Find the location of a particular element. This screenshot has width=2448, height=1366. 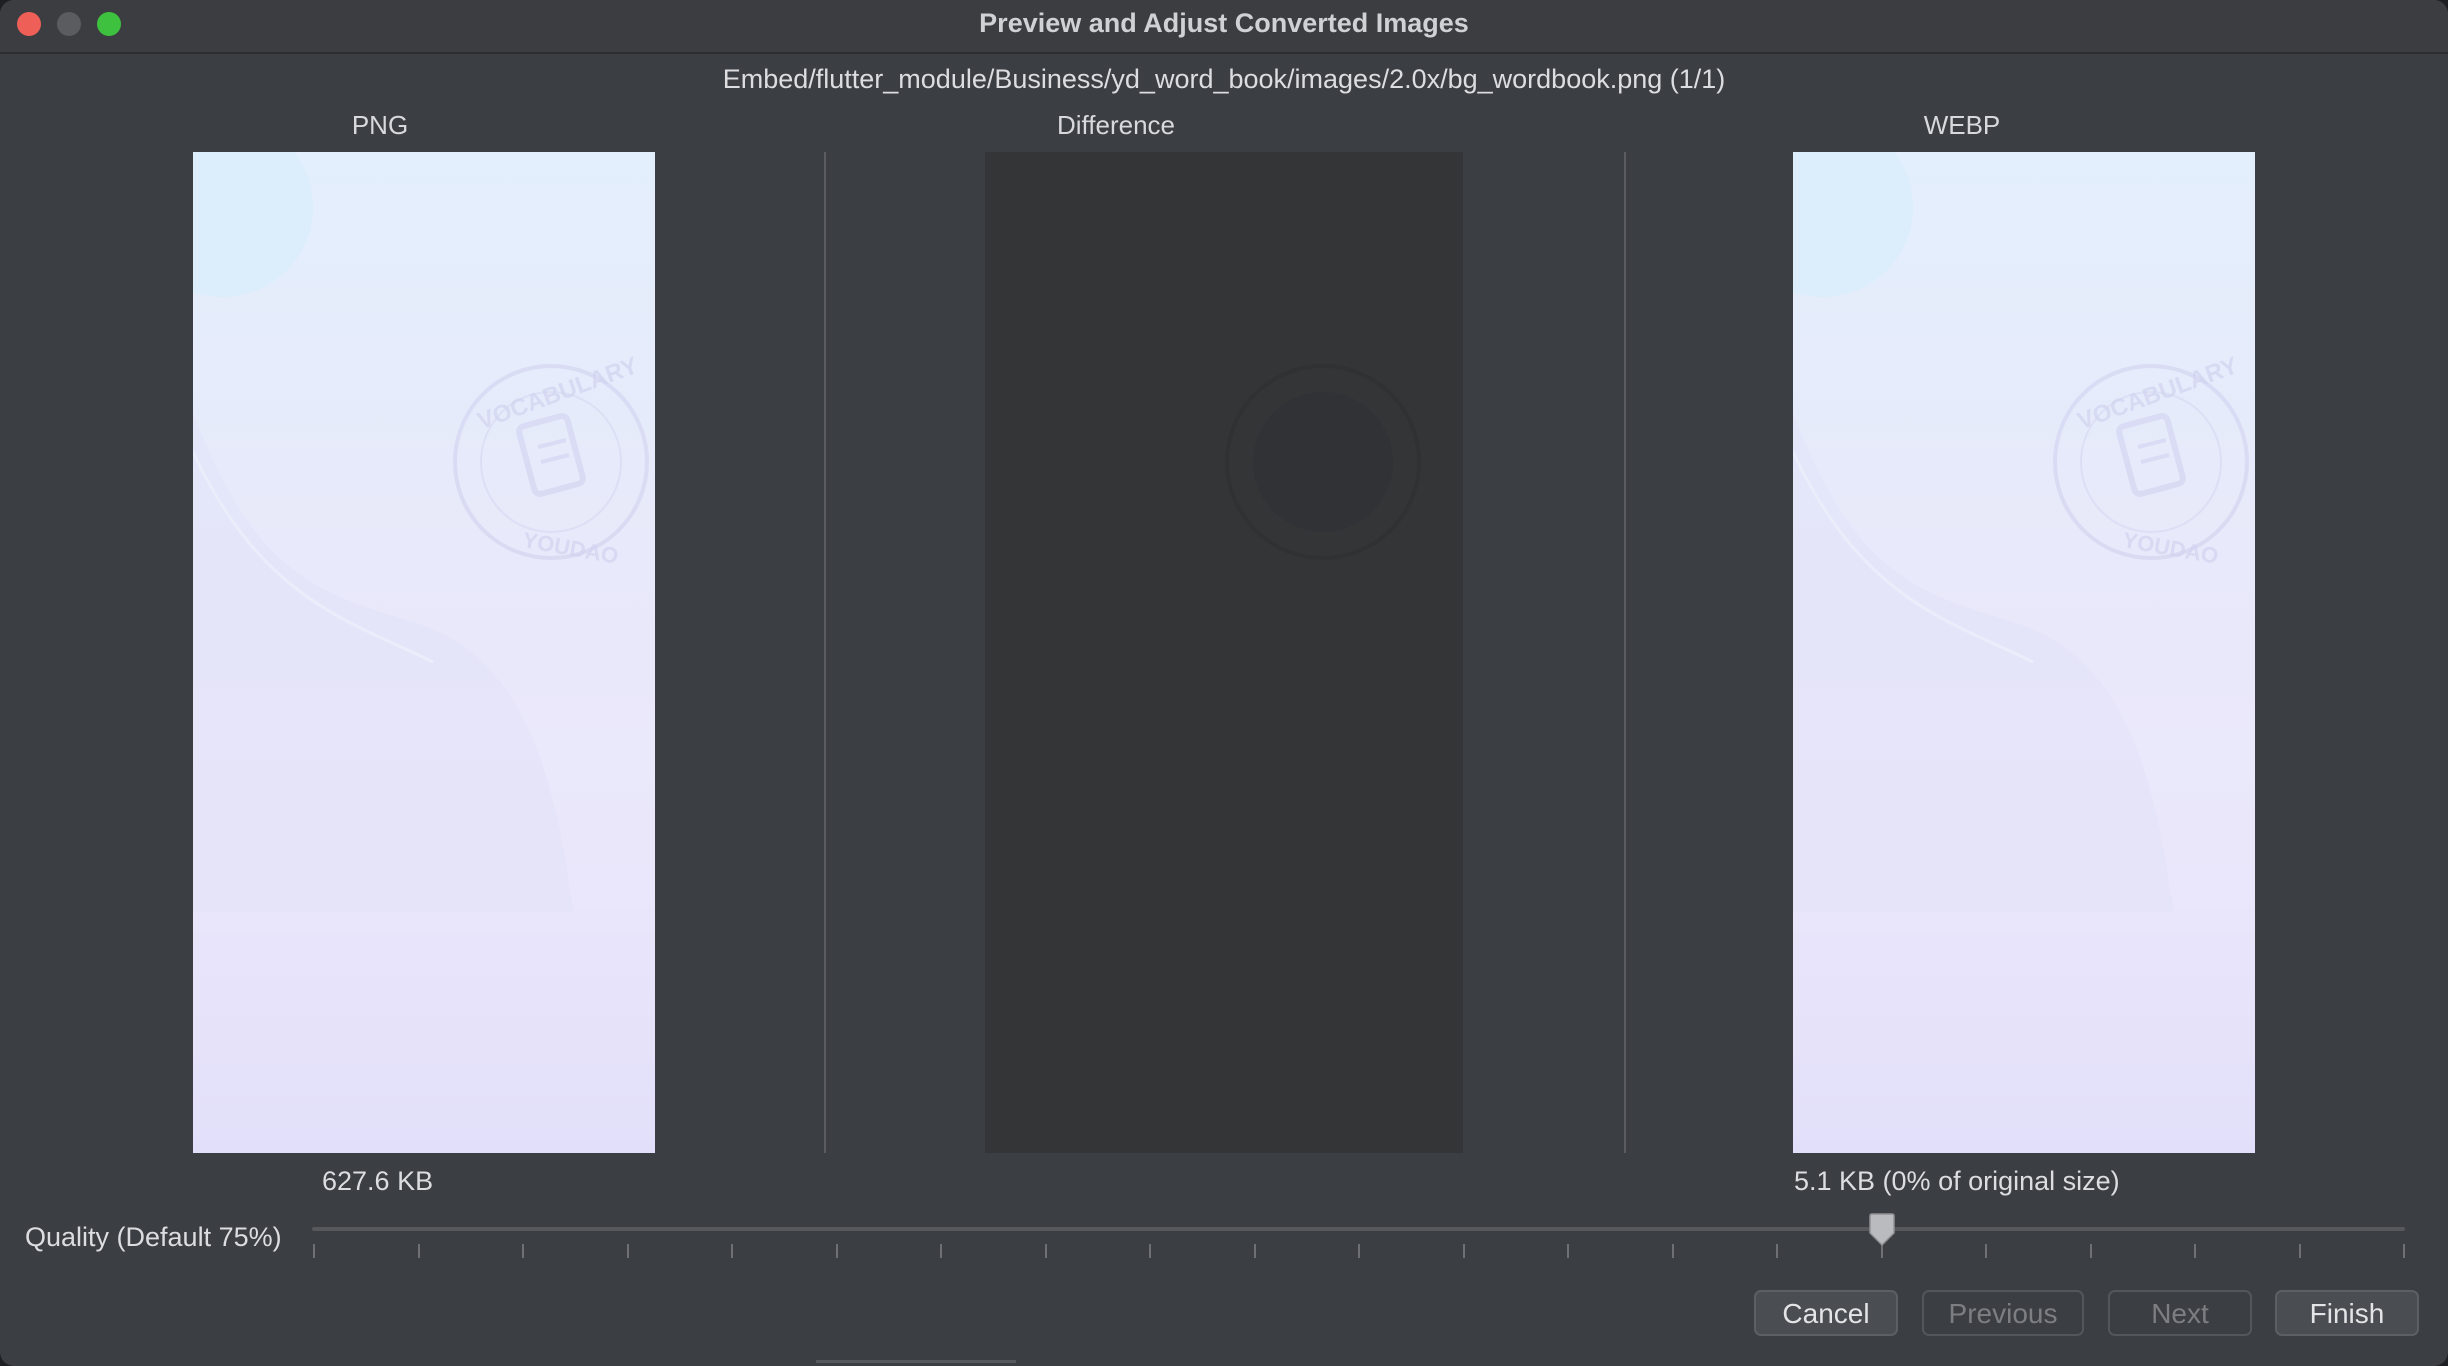

slider-thumb is located at coordinates (1882, 1230).